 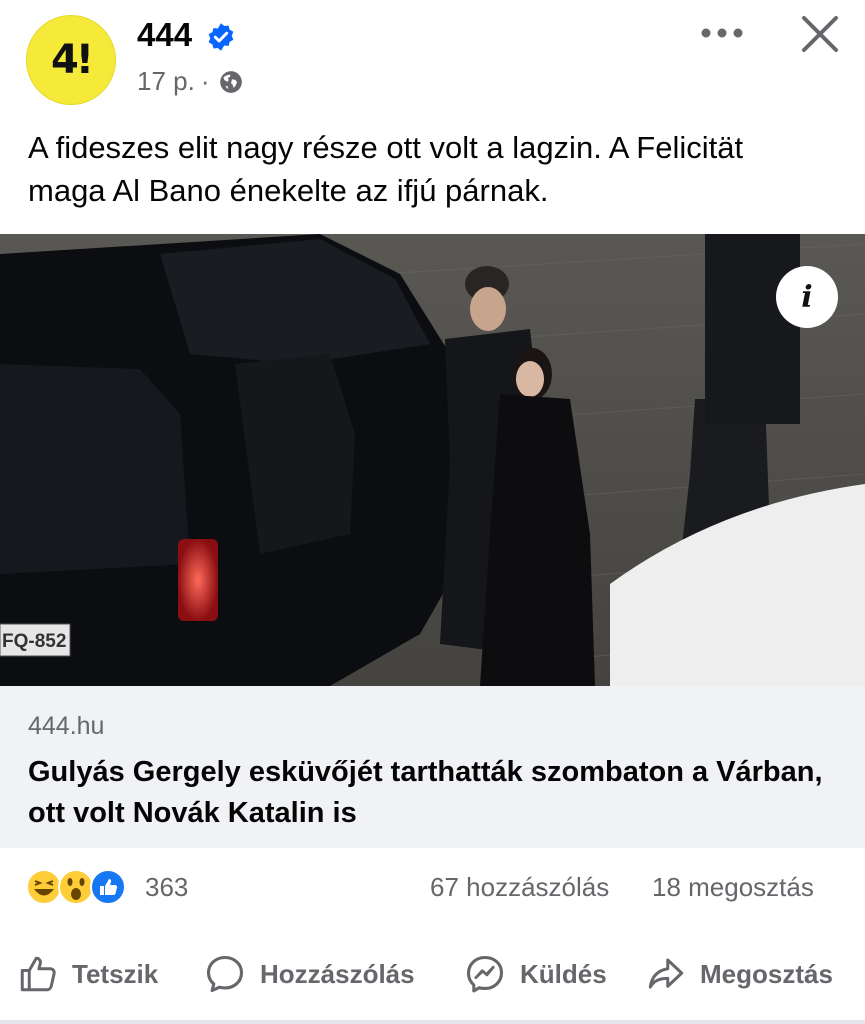 What do you see at coordinates (108, 887) in the screenshot?
I see `like-icon` at bounding box center [108, 887].